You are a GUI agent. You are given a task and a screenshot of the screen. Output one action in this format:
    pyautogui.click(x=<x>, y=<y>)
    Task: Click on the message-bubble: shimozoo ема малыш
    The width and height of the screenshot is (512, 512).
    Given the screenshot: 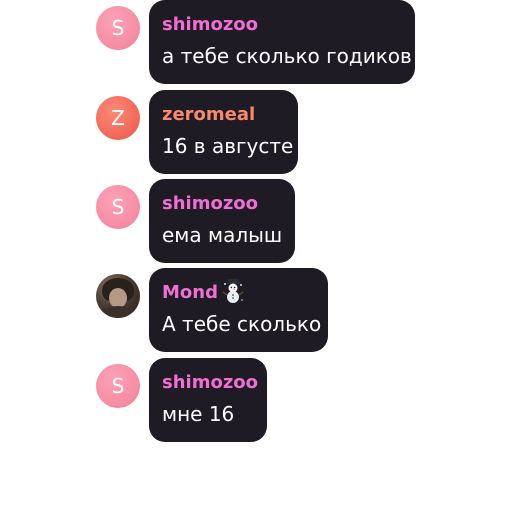 What is the action you would take?
    pyautogui.click(x=222, y=221)
    